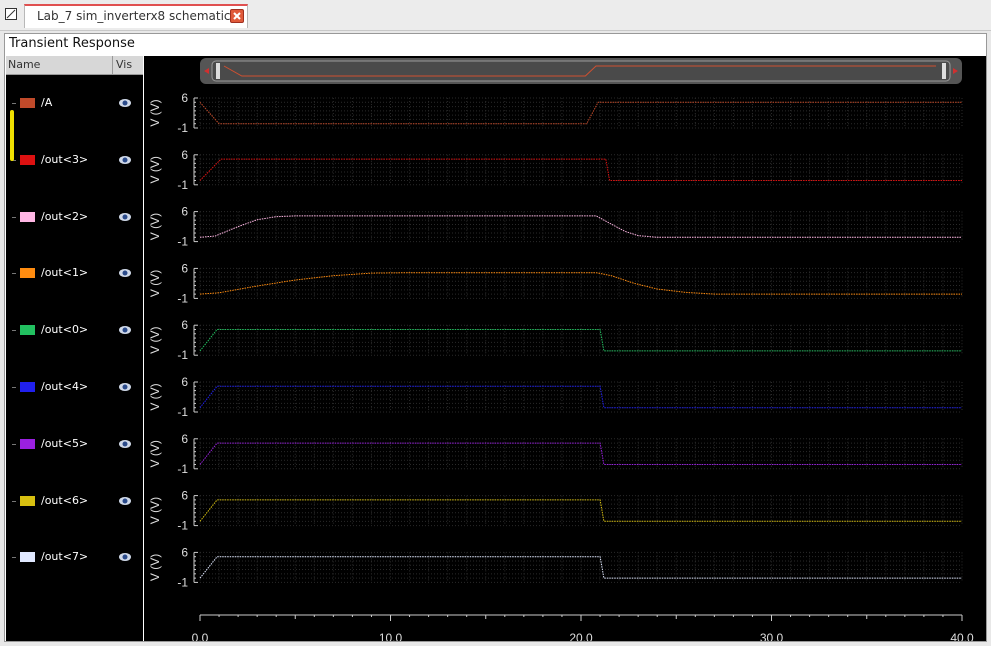 This screenshot has width=991, height=646. Describe the element at coordinates (65, 273) in the screenshot. I see `signal-name: /out<1>` at that location.